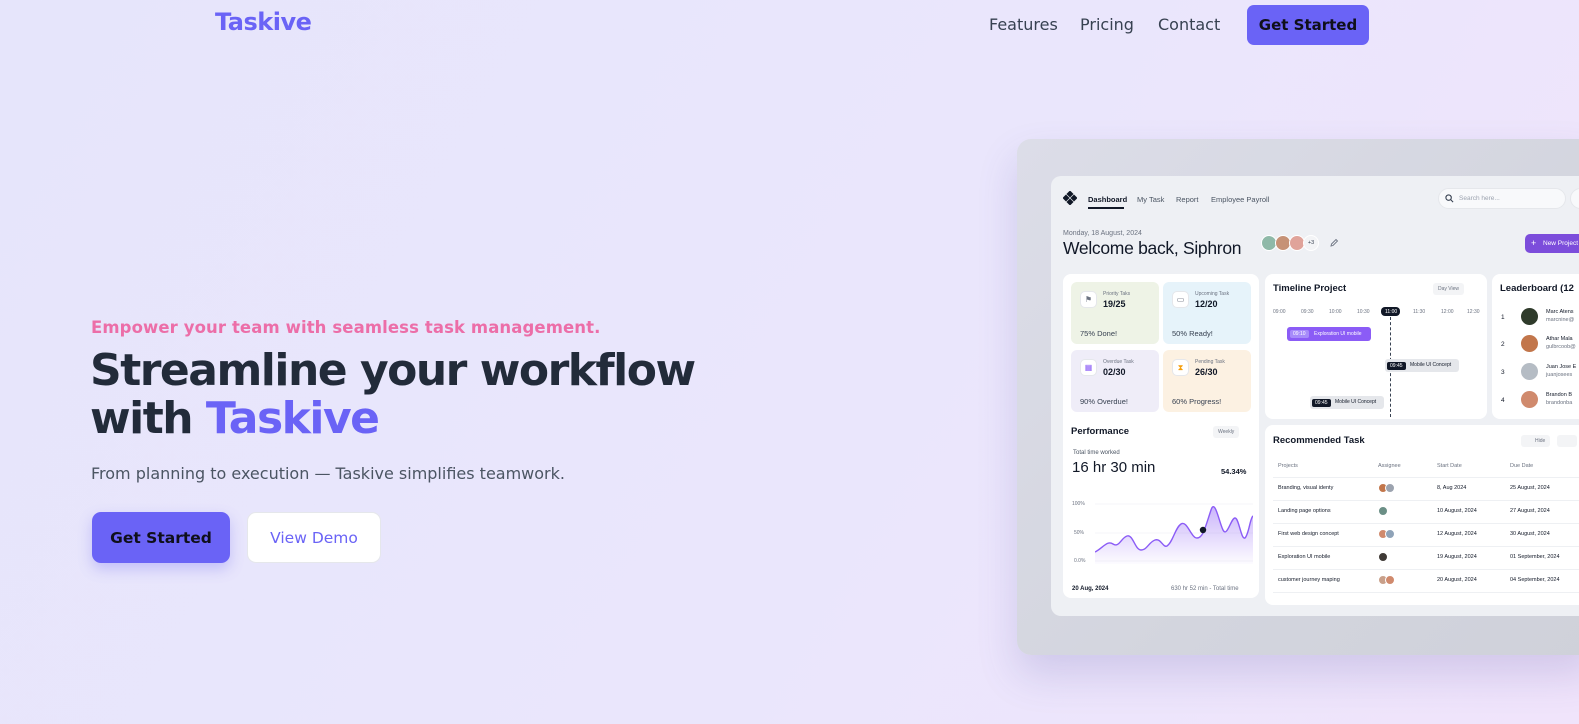 Image resolution: width=1579 pixels, height=724 pixels. Describe the element at coordinates (1561, 367) in the screenshot. I see `leader-name: Juan Jose E` at that location.